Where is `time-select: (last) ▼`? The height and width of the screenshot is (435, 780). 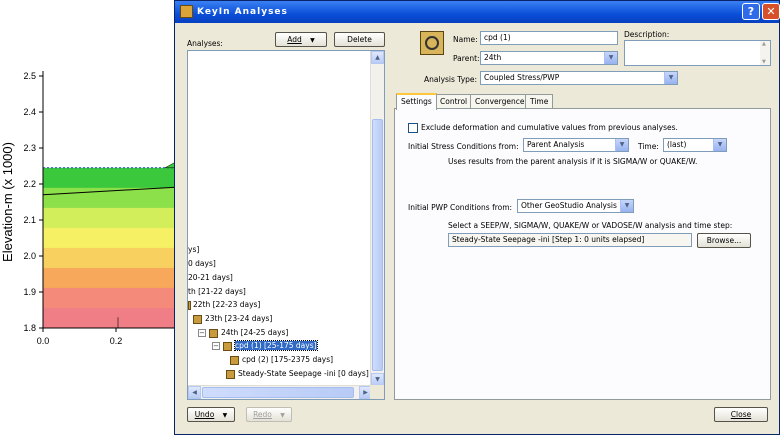
time-select: (last) ▼ is located at coordinates (695, 145).